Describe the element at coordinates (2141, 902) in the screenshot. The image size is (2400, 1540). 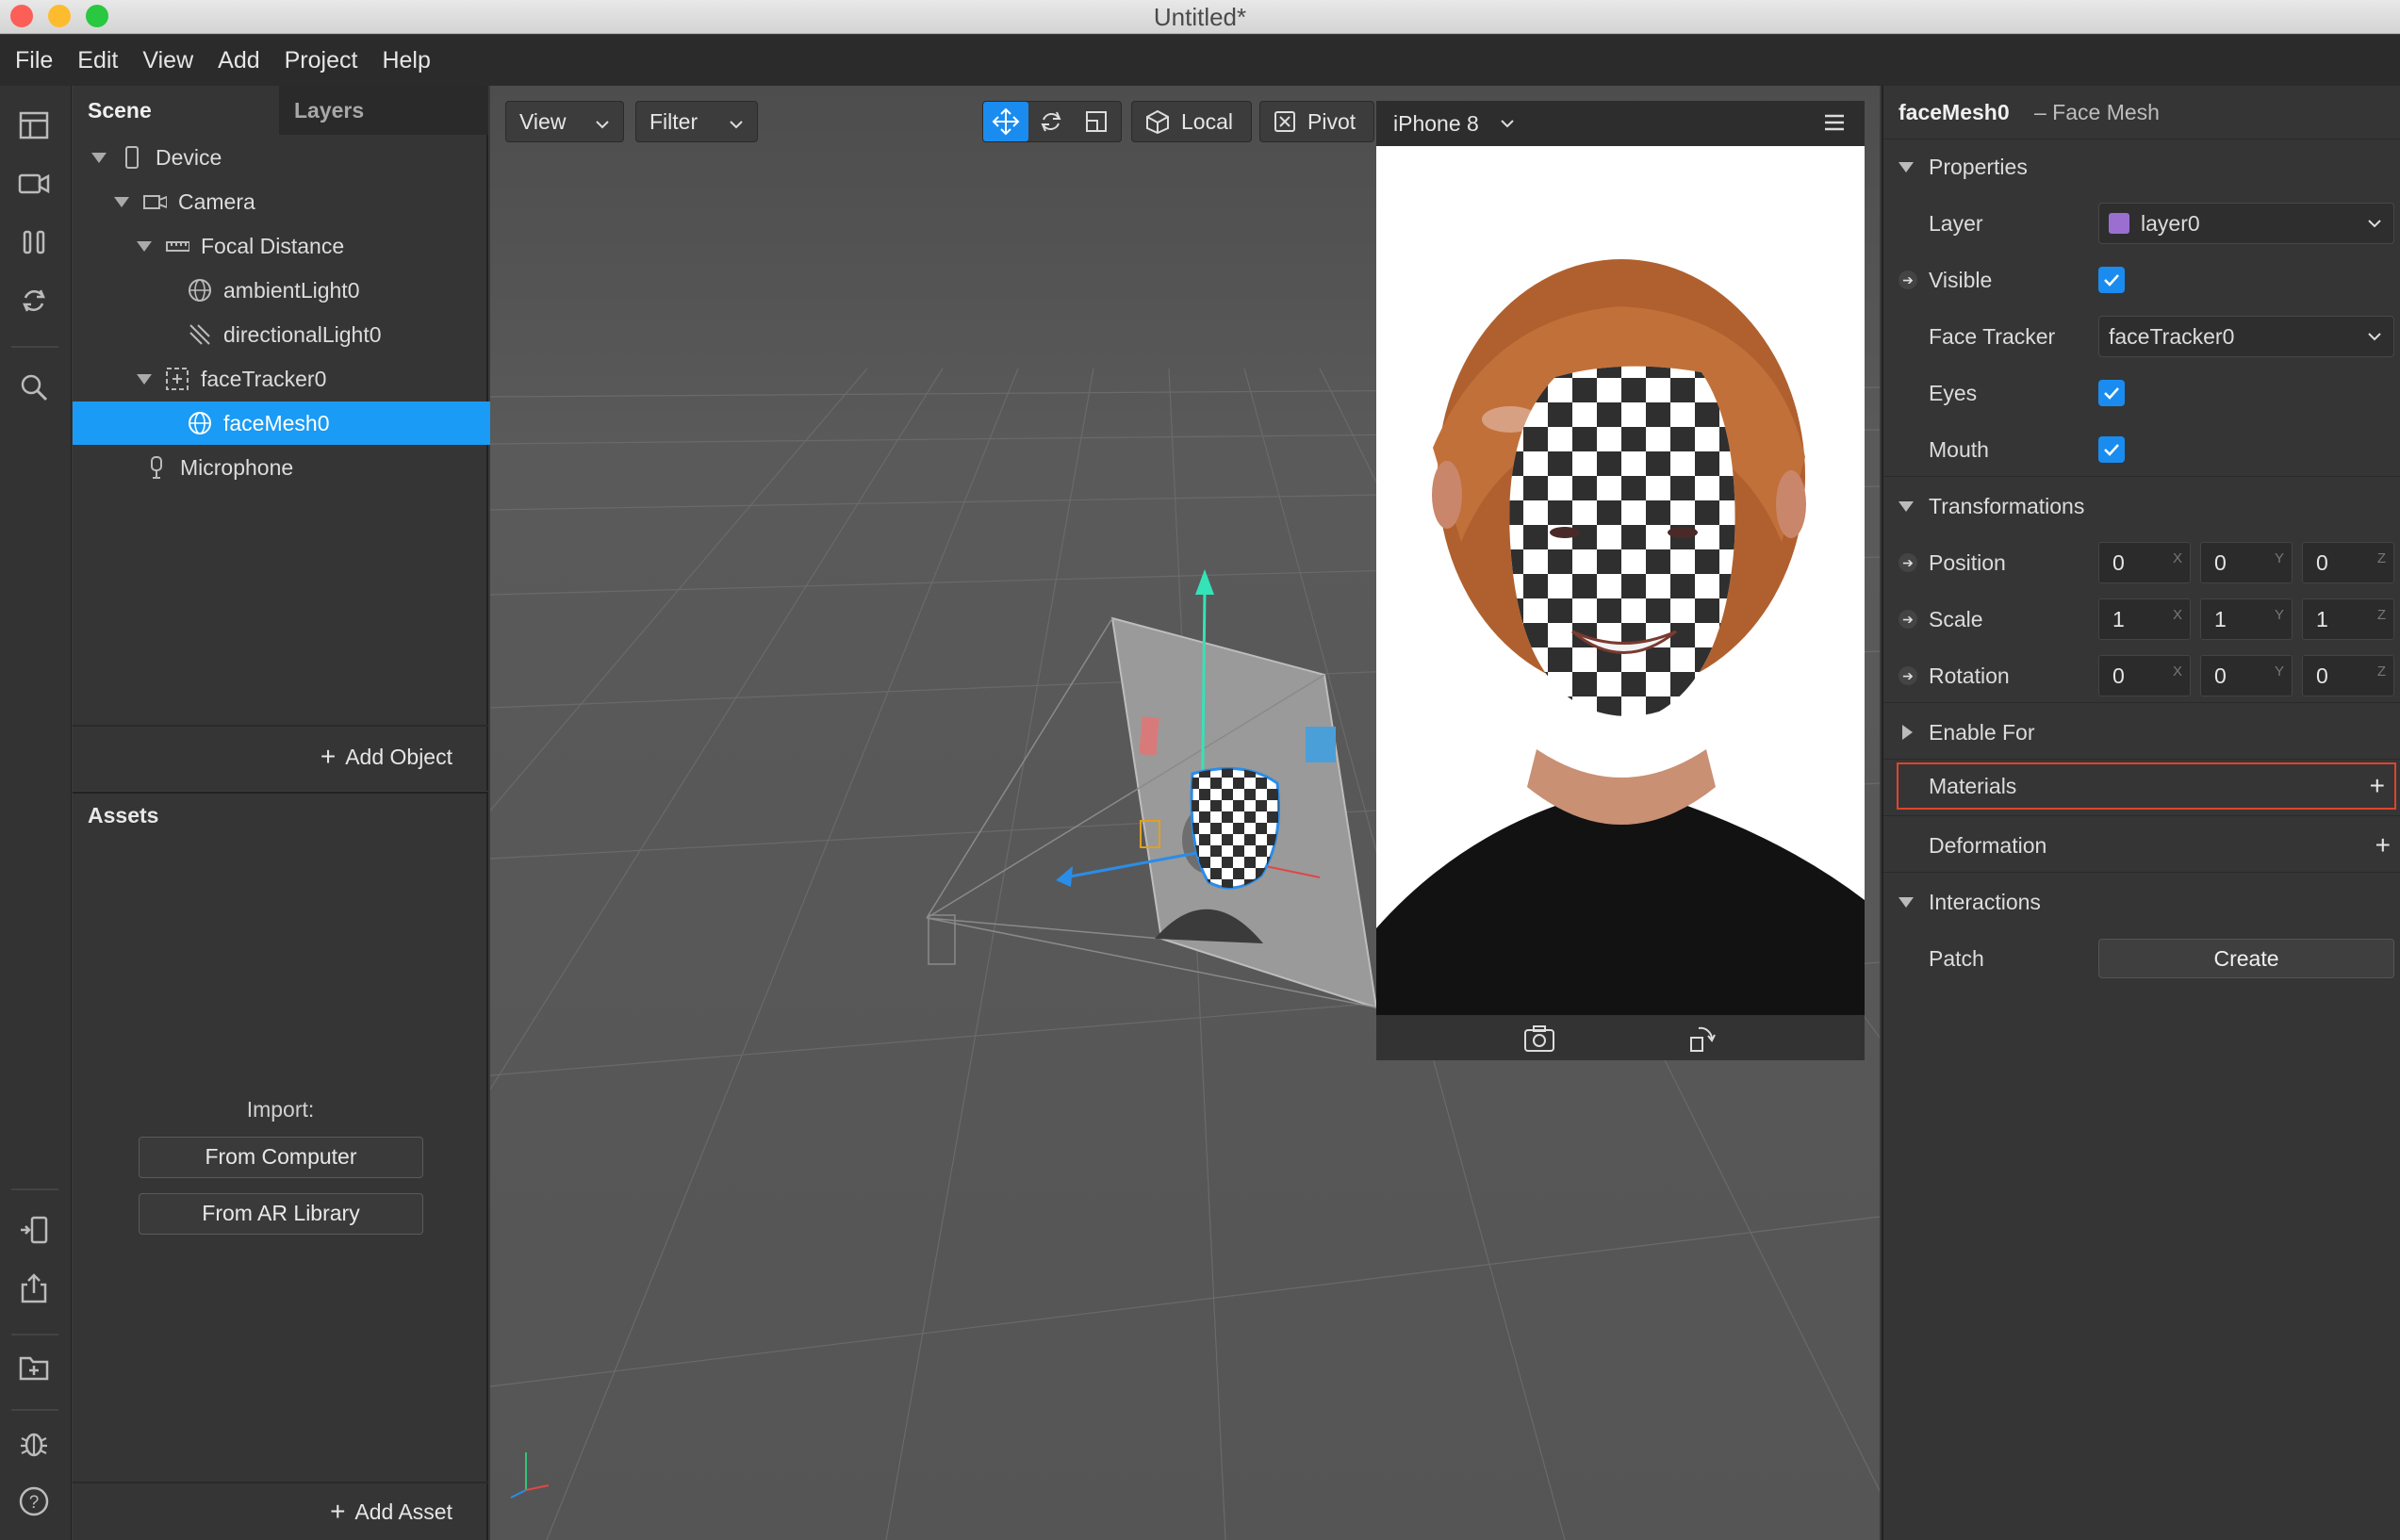
I see `interactions-section-header: Interactions` at that location.